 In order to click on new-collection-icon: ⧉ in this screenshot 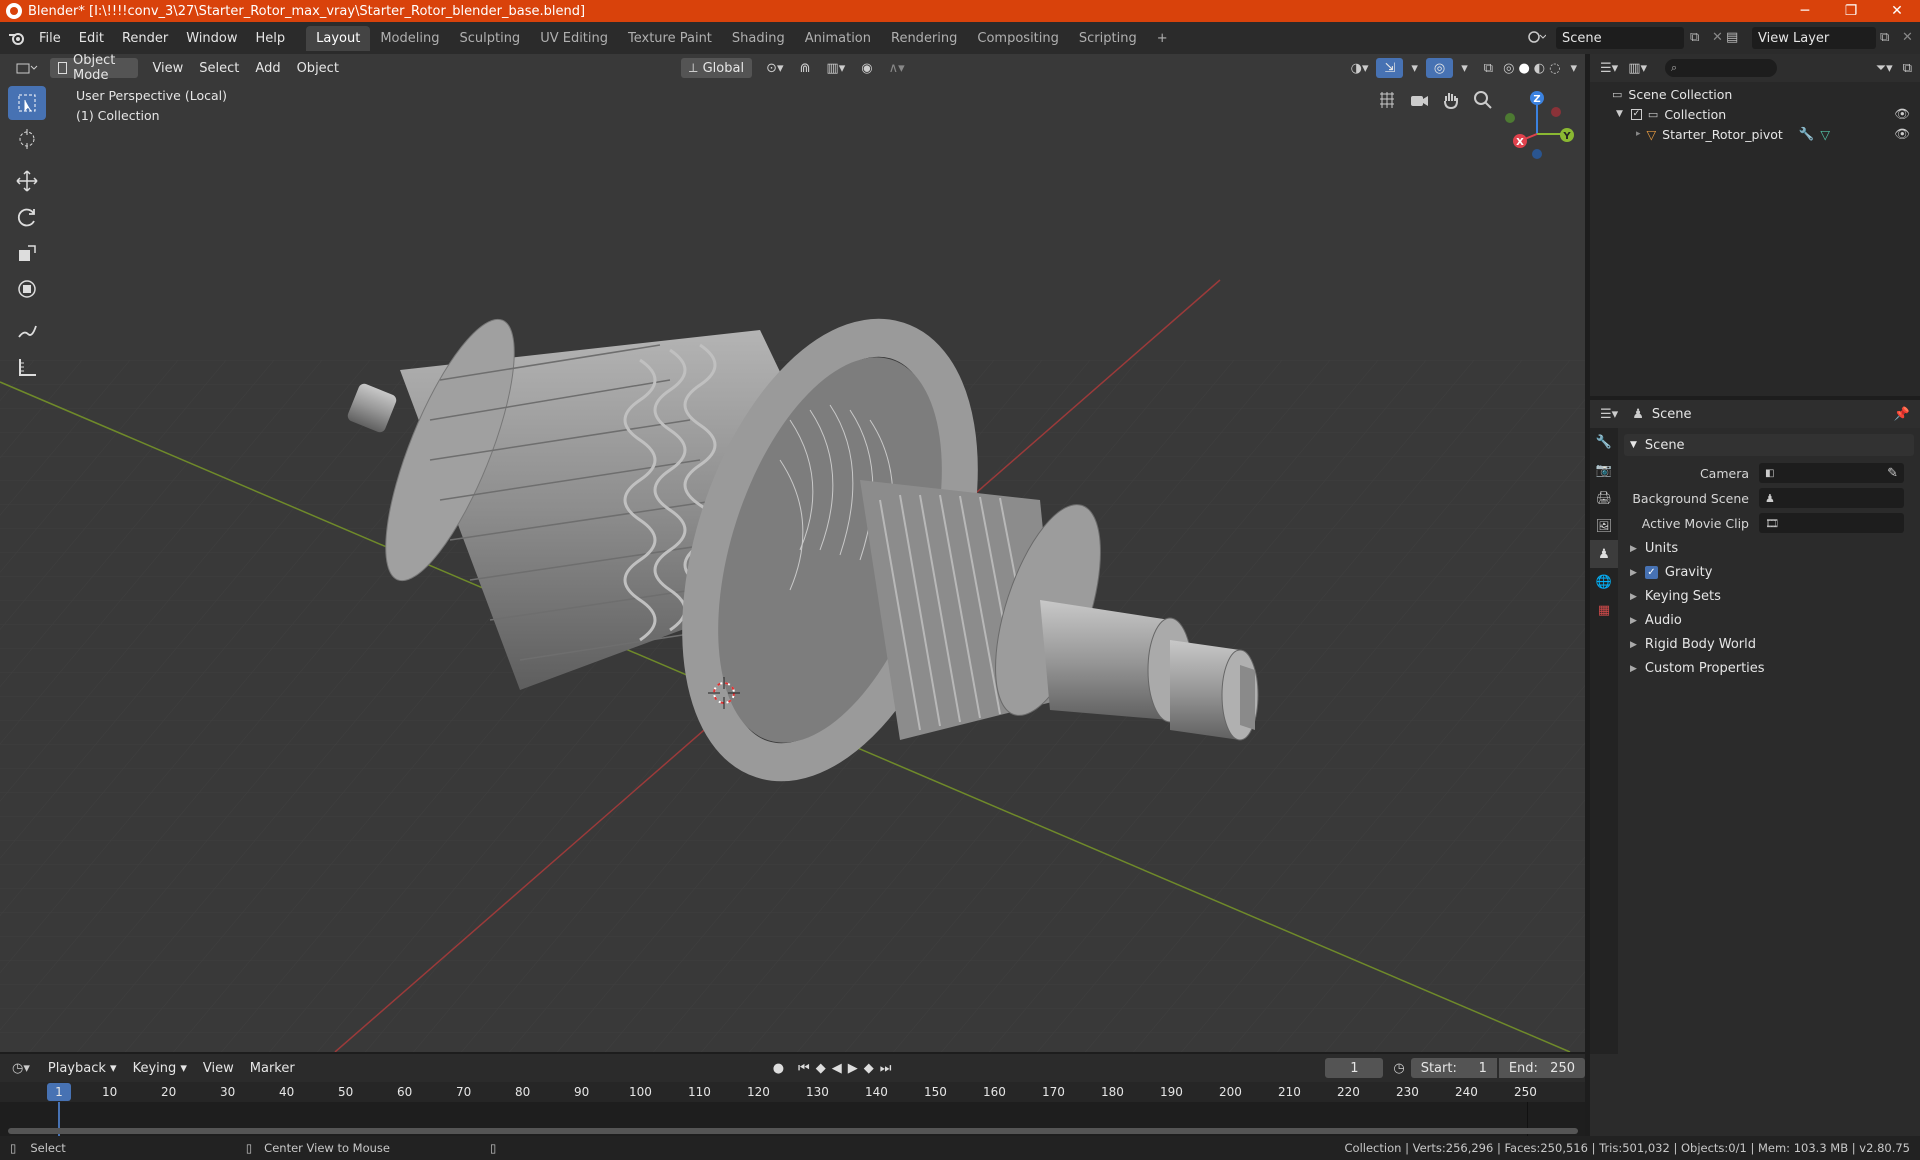, I will do `click(1907, 68)`.